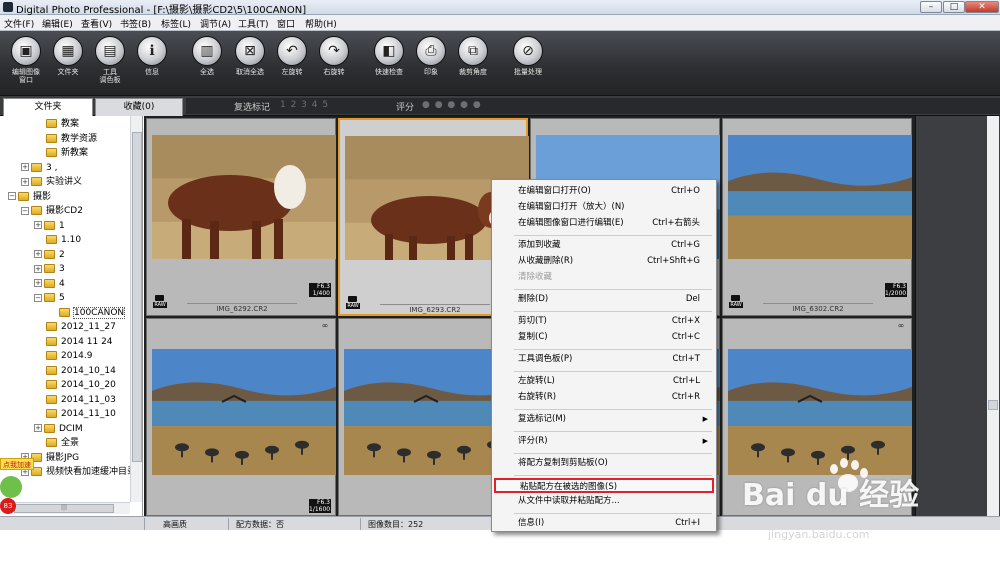 Image resolution: width=1000 pixels, height=562 pixels. Describe the element at coordinates (452, 105) in the screenshot. I see `rating-filter: ● ● ● ● ●` at that location.